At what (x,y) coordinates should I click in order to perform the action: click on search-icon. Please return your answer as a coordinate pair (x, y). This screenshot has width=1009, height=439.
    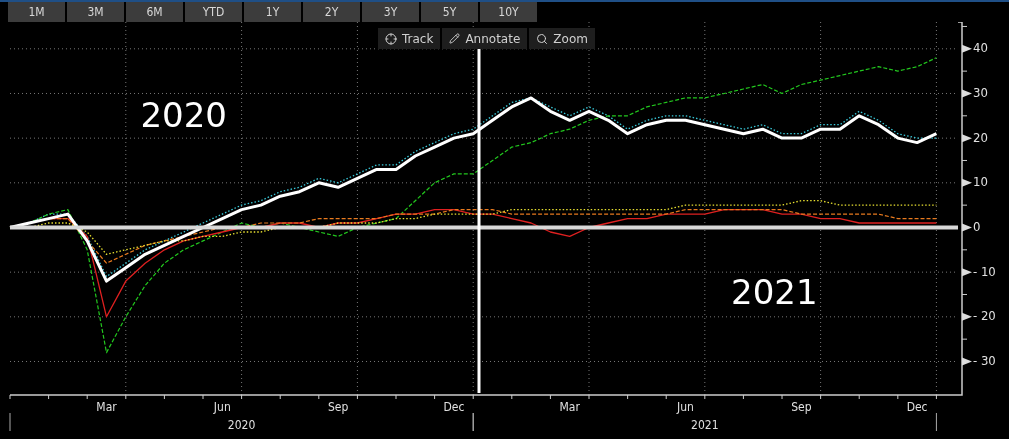
    Looking at the image, I should click on (542, 38).